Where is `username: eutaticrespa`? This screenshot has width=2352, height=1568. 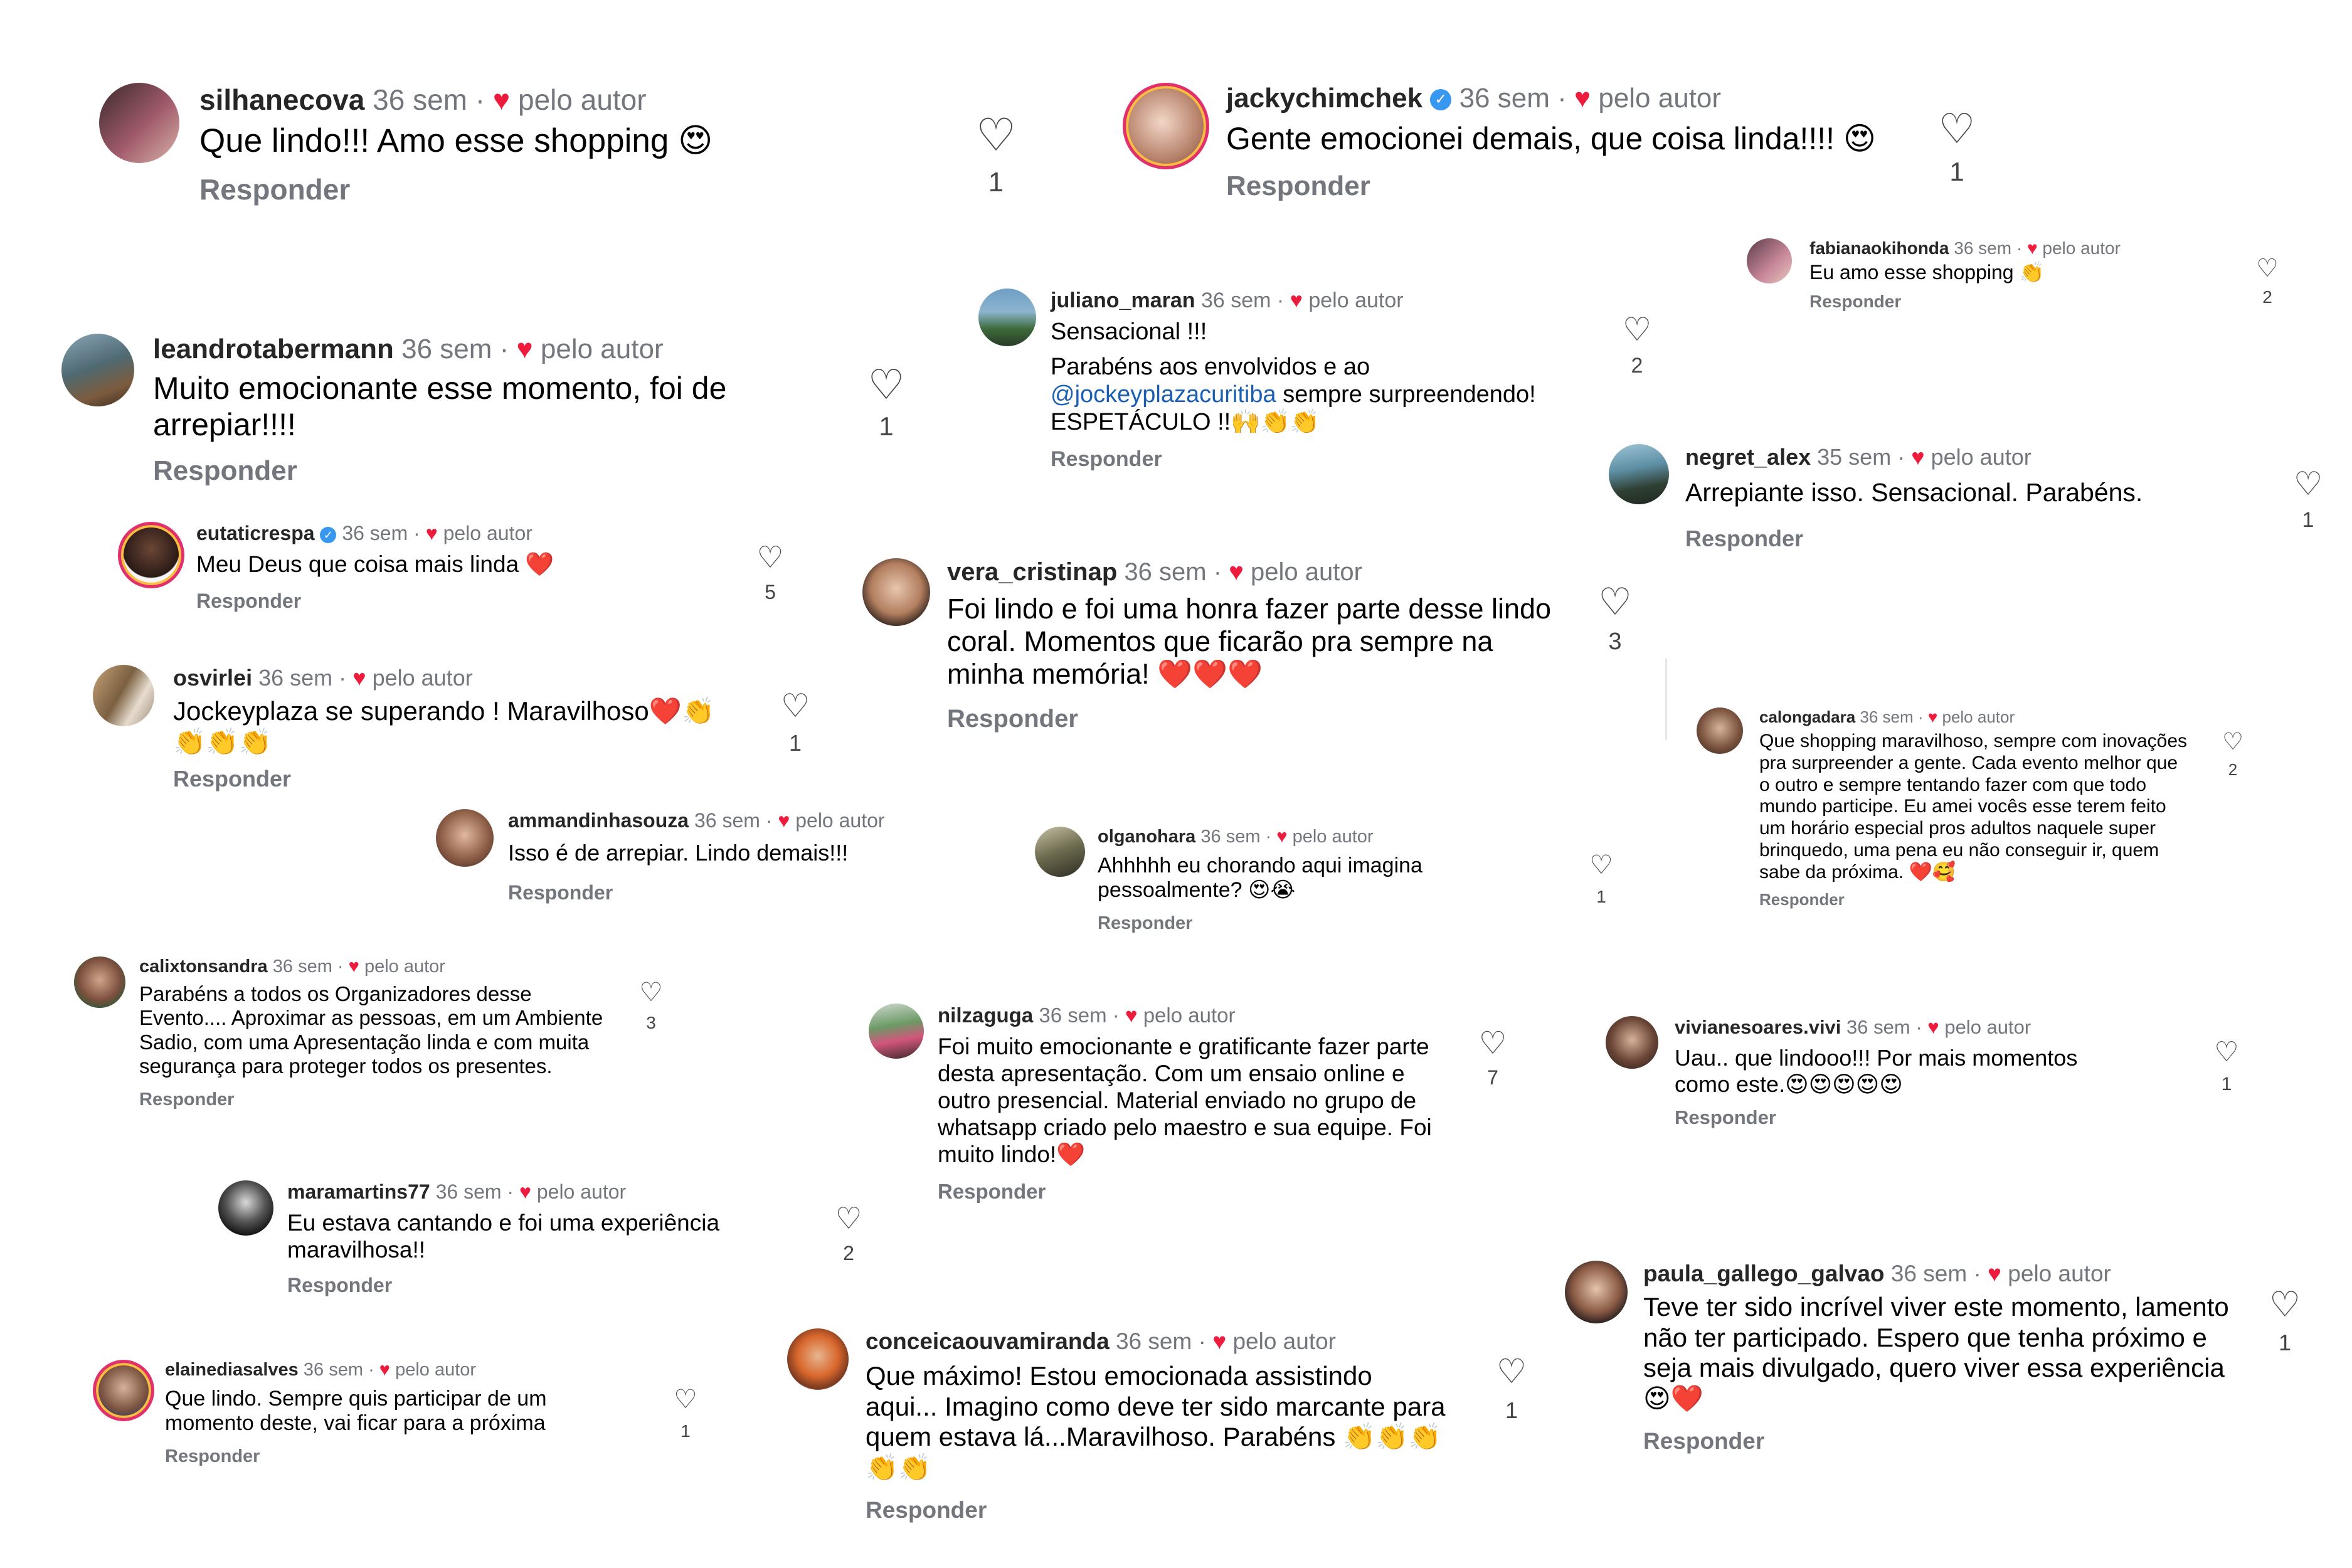 username: eutaticrespa is located at coordinates (255, 533).